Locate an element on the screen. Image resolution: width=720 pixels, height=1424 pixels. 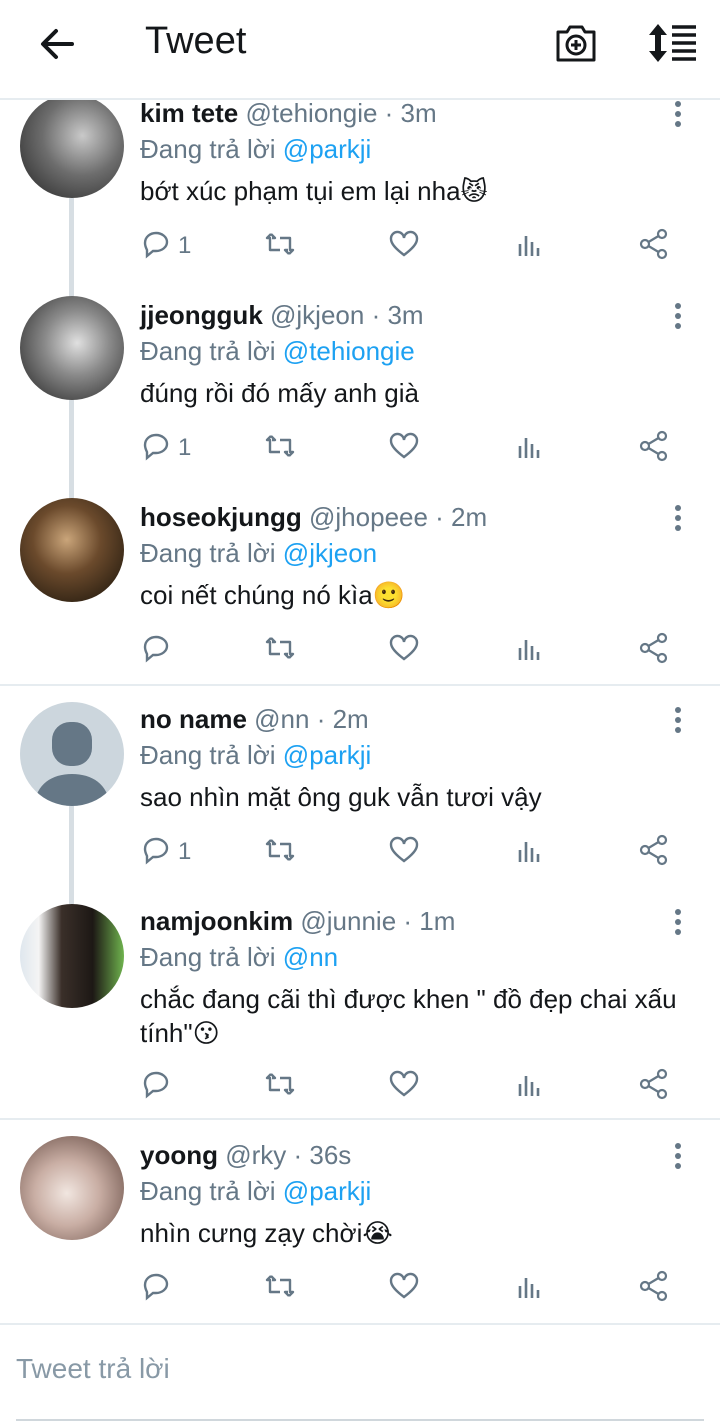
tweet-meta: jjeongguk @jkjeon · 3m is located at coordinates (282, 315).